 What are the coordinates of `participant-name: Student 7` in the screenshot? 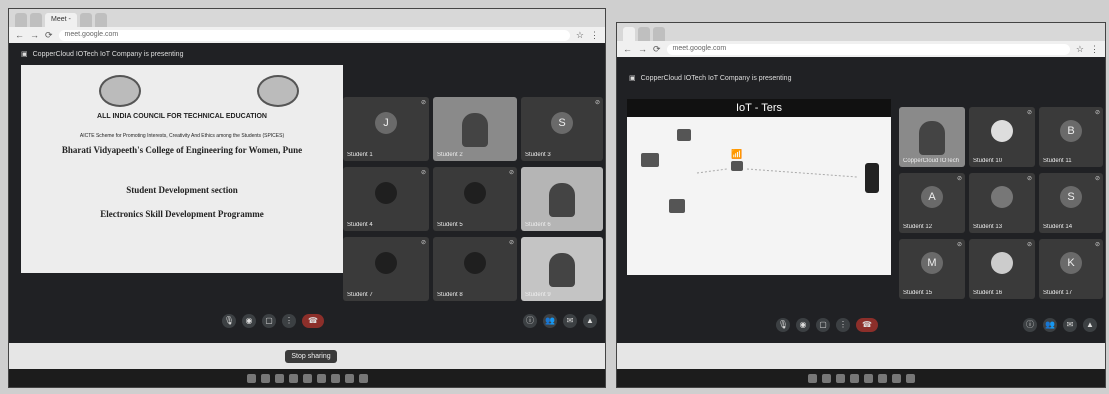 It's located at (360, 295).